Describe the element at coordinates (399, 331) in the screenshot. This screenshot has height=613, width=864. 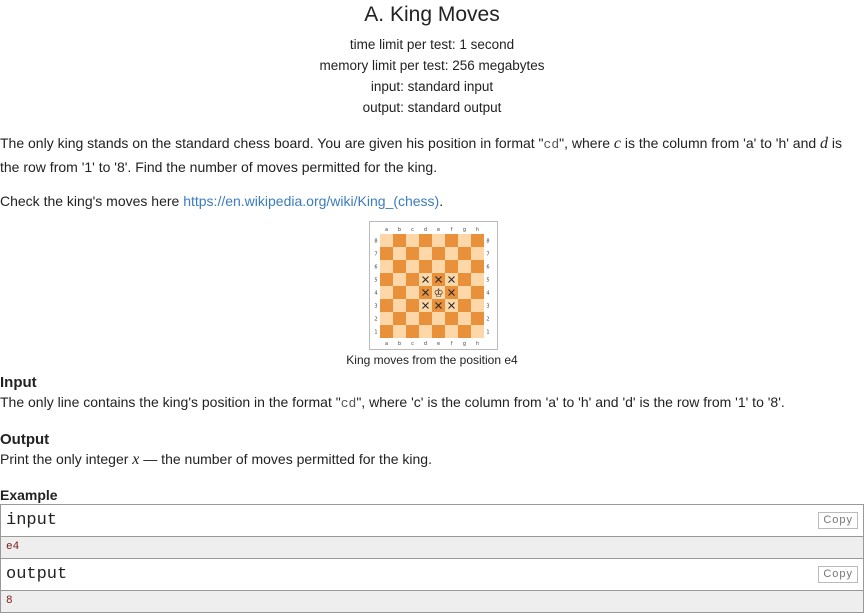
I see `square-b1` at that location.